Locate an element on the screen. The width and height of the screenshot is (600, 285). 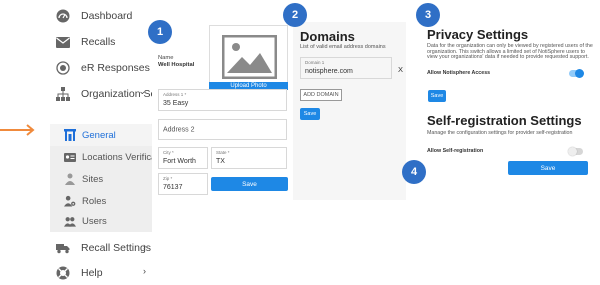
step-badge-4: 4 is located at coordinates (414, 172).